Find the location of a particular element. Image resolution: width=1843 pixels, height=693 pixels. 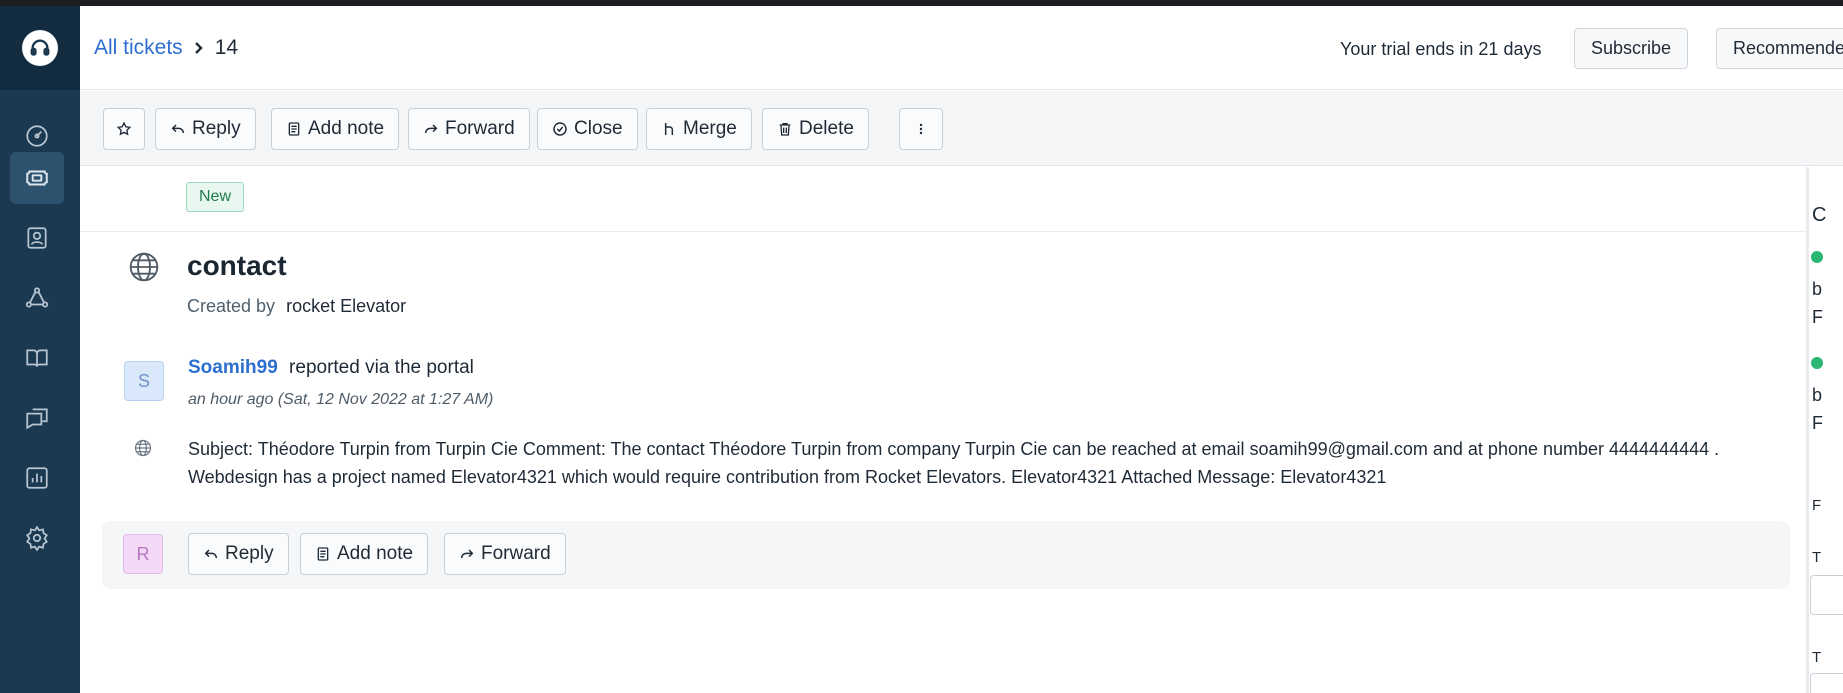

reply-bar-reply-label: Reply is located at coordinates (249, 553).